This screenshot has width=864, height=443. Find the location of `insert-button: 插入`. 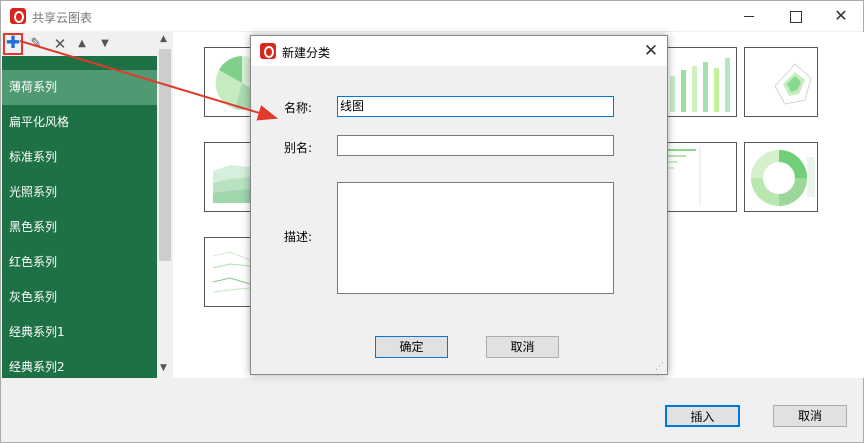

insert-button: 插入 is located at coordinates (702, 416).